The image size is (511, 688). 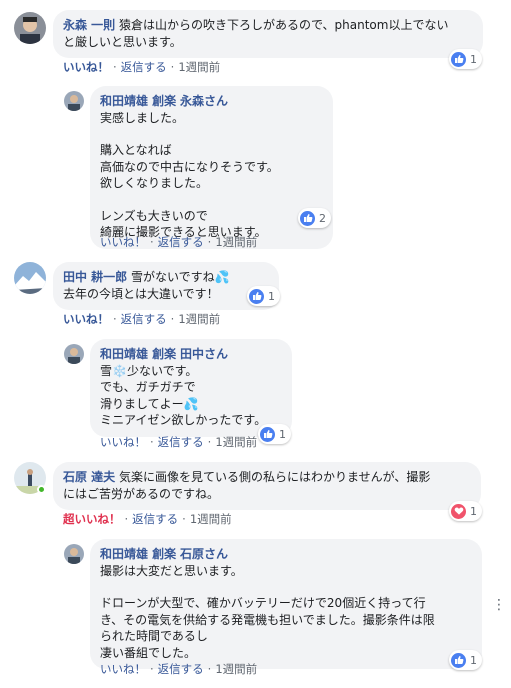 I want to click on more-options-icon: ⋮, so click(x=499, y=605).